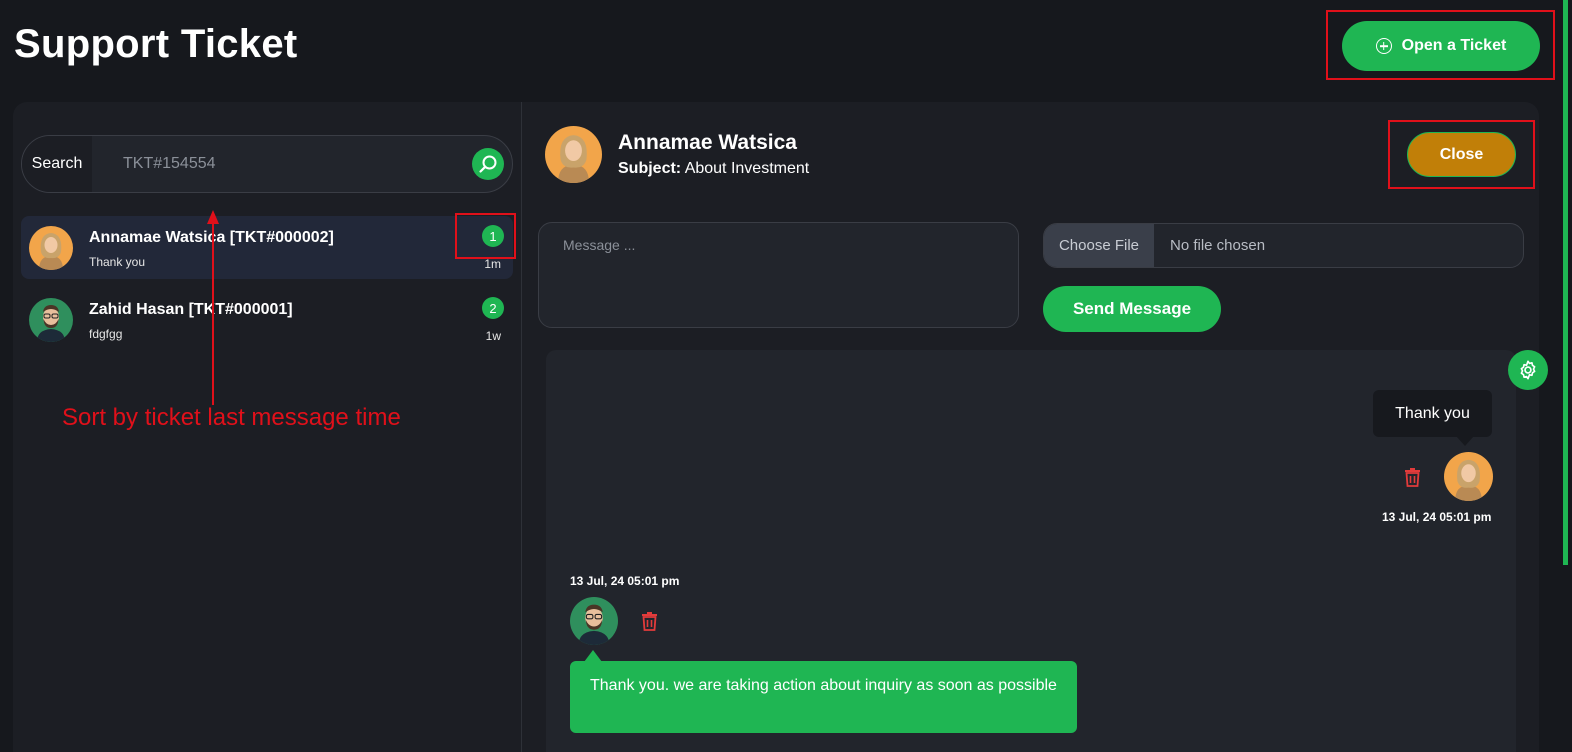 This screenshot has height=752, width=1572. What do you see at coordinates (267, 319) in the screenshot?
I see `ticket-item: Zahid Hasan [TKT#000001] fdgfgg 2 1w` at bounding box center [267, 319].